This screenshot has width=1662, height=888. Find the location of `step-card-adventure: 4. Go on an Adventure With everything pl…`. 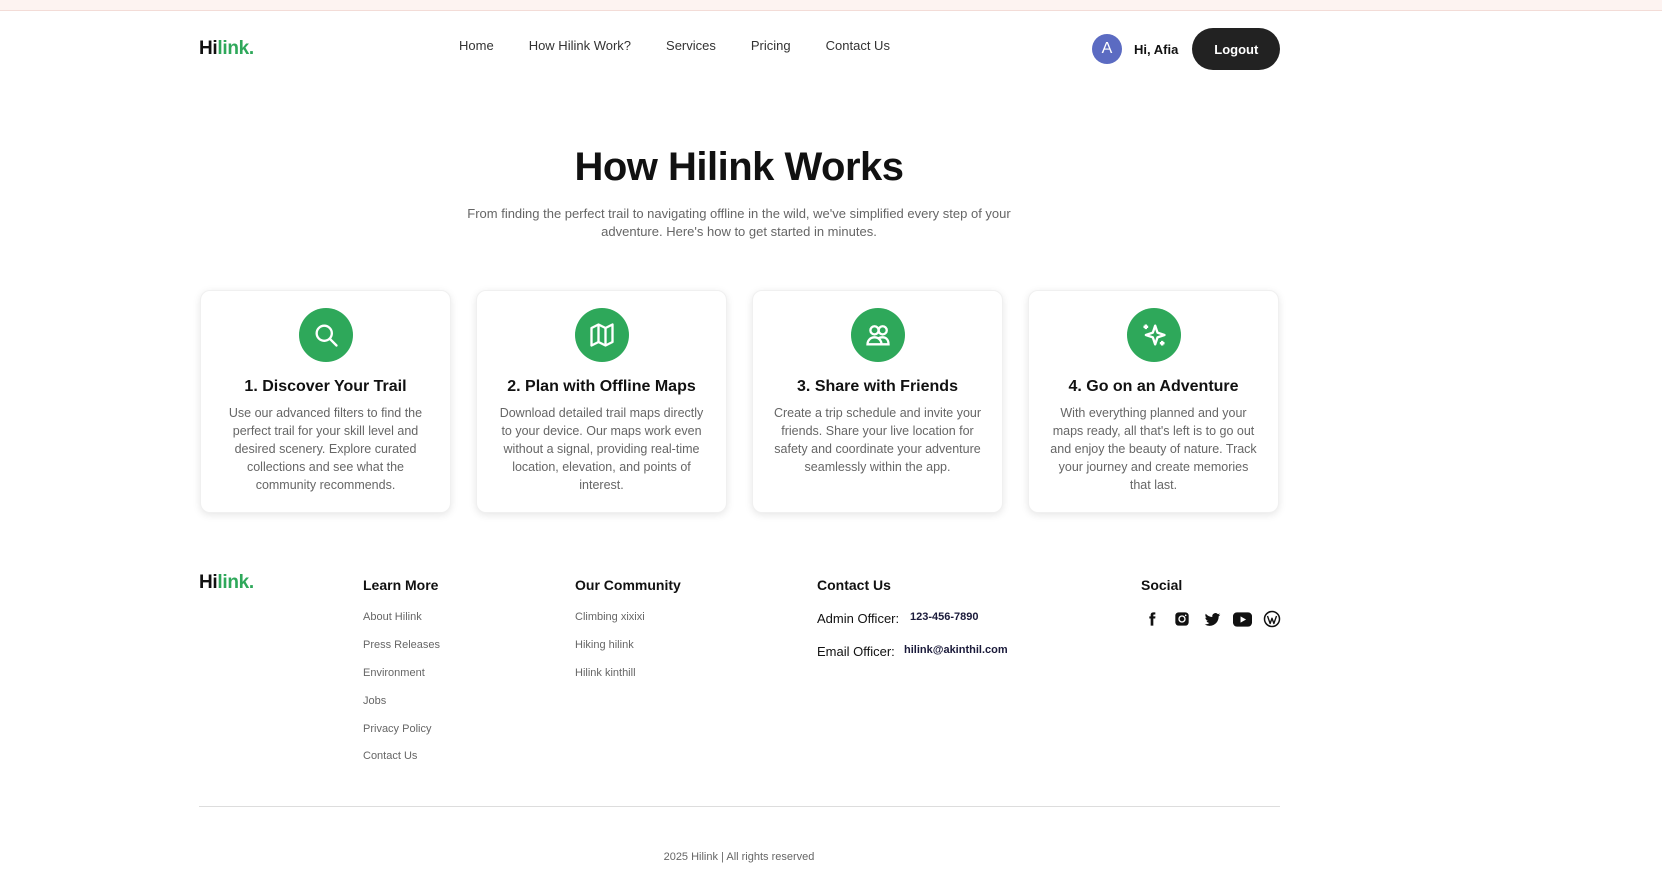

step-card-adventure: 4. Go on an Adventure With everything pl… is located at coordinates (1153, 401).